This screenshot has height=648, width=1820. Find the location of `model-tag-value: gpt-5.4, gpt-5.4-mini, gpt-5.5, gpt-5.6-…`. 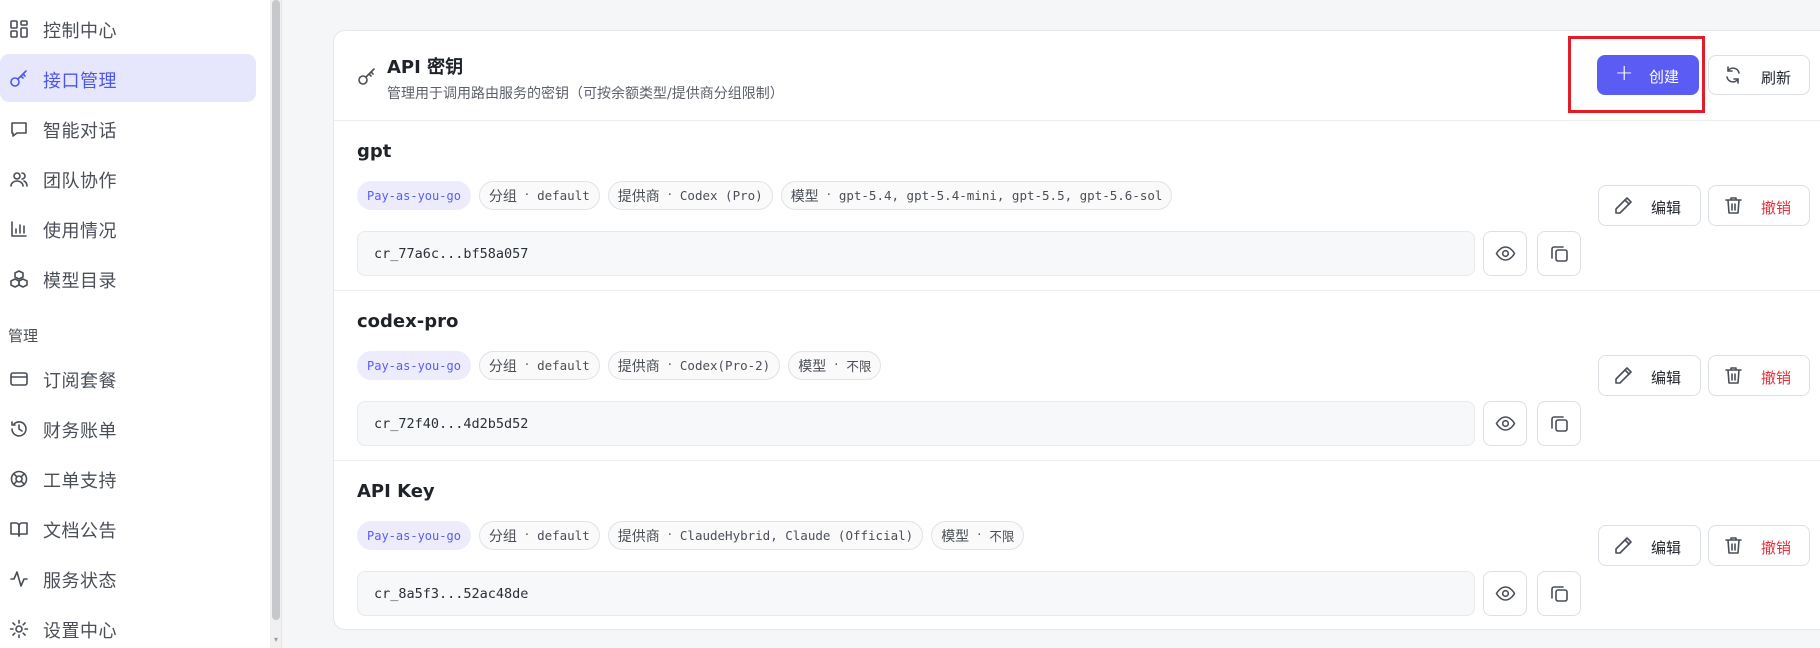

model-tag-value: gpt-5.4, gpt-5.4-mini, gpt-5.5, gpt-5.6-… is located at coordinates (1000, 195).